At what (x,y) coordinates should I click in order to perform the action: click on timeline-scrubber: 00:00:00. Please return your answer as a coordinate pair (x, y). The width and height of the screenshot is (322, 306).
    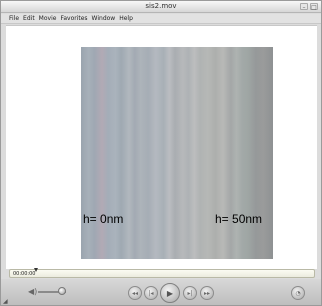
    Looking at the image, I should click on (162, 273).